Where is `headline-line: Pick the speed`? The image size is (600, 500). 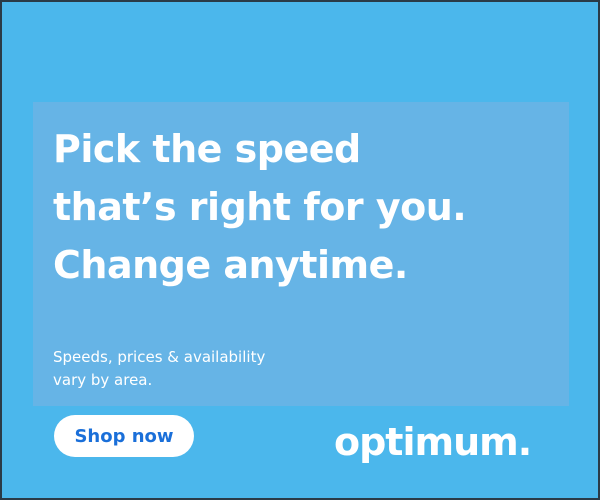 headline-line: Pick the speed is located at coordinates (207, 149).